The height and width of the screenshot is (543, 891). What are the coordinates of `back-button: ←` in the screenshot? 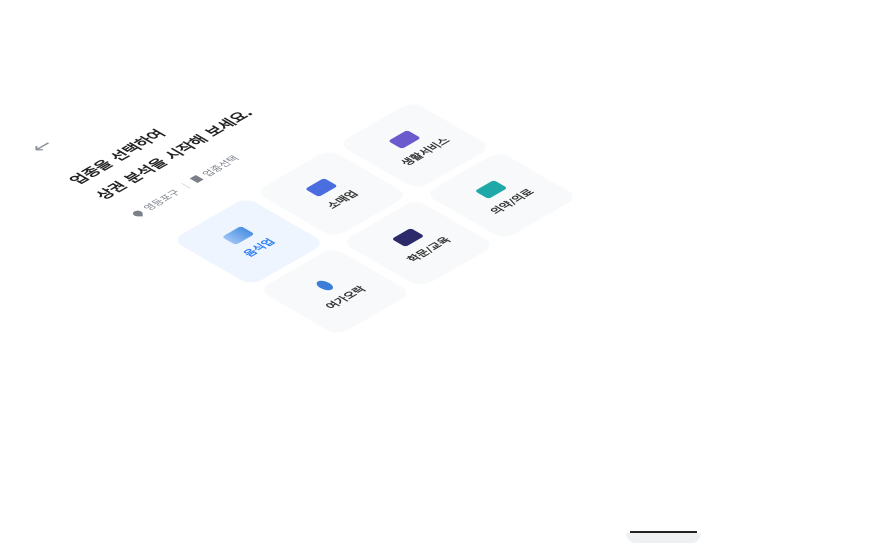 It's located at (42, 146).